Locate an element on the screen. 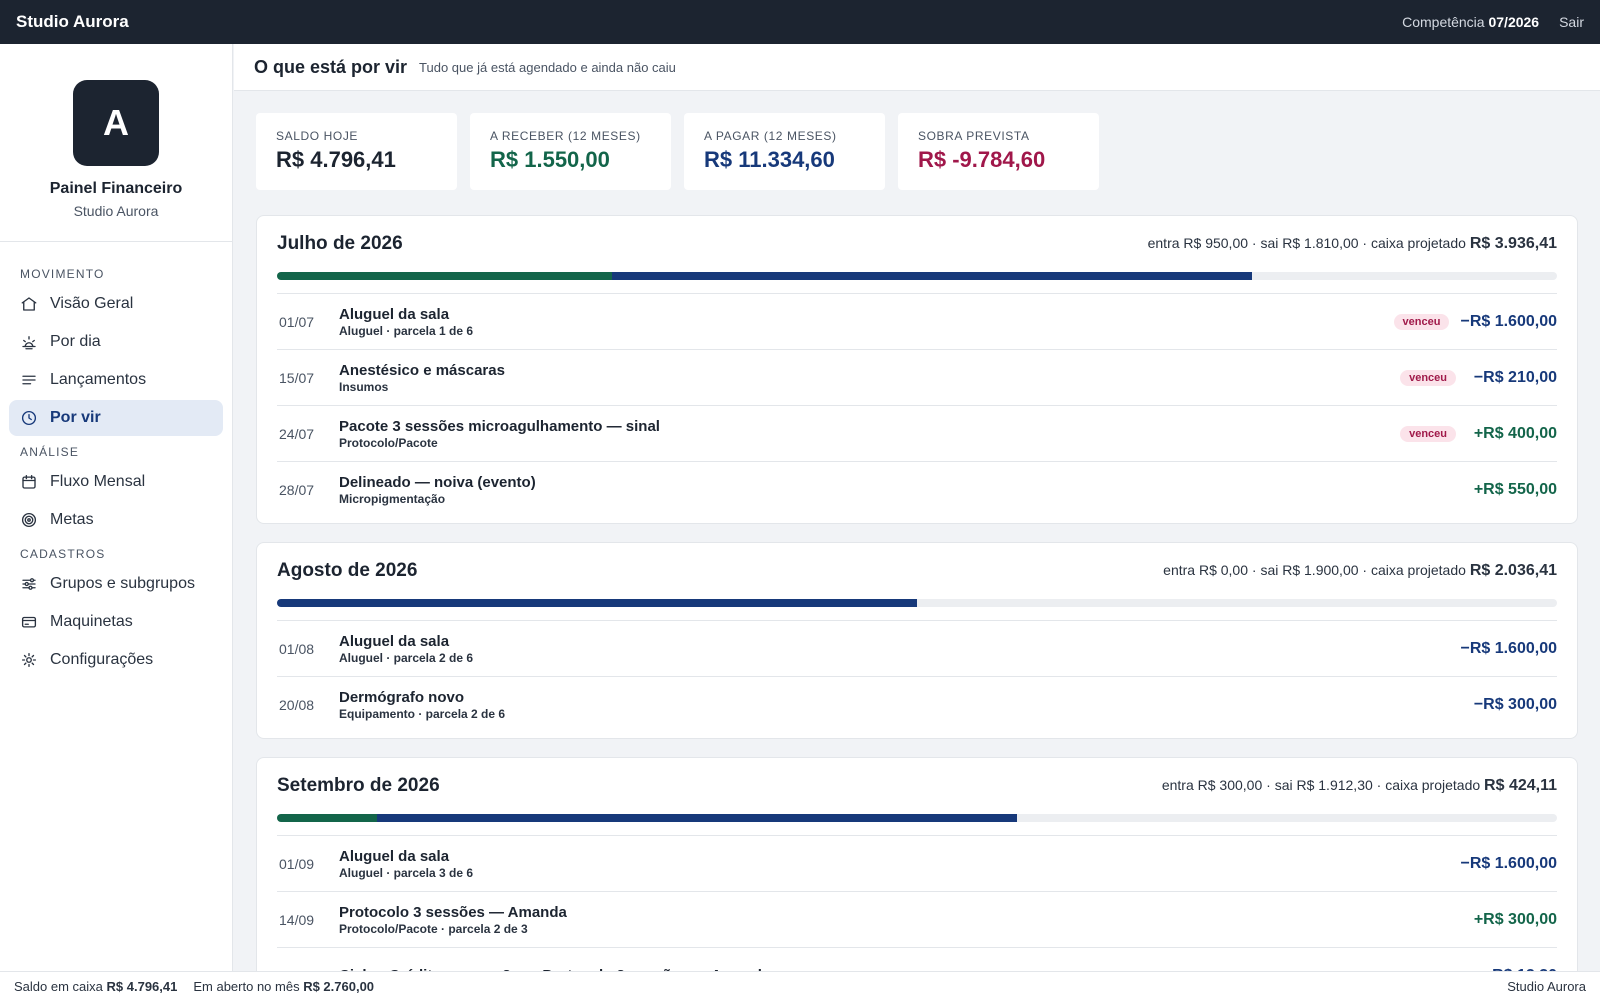  competencia-label: Competência is located at coordinates (1443, 22).